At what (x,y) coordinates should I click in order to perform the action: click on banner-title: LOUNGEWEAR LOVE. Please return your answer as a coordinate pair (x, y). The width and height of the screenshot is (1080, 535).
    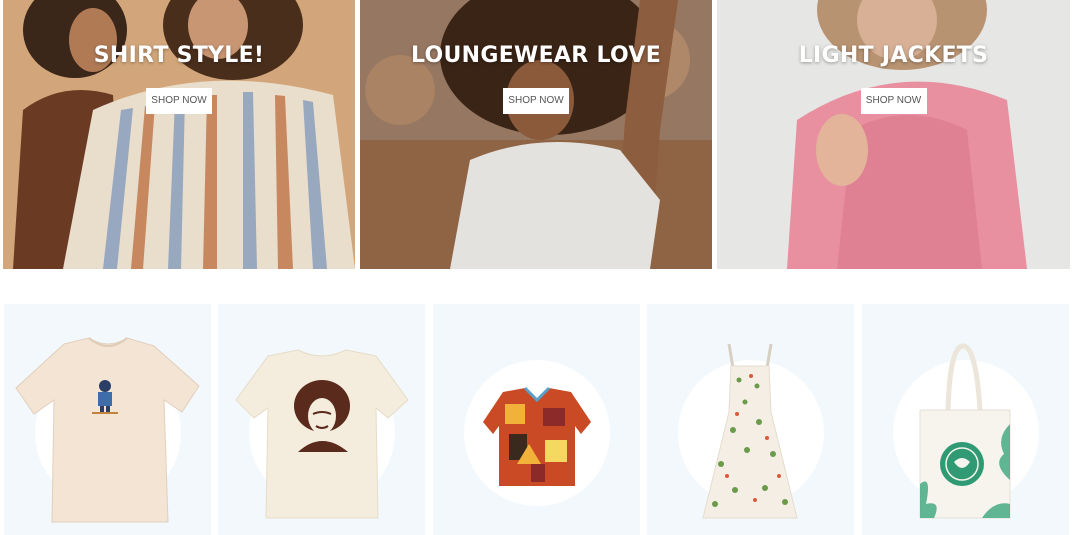
    Looking at the image, I should click on (536, 55).